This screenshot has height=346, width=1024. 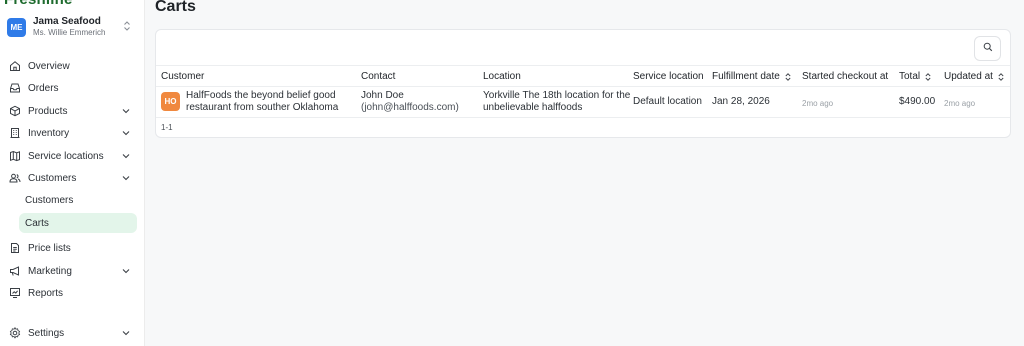 What do you see at coordinates (175, 7) in the screenshot?
I see `page-title: Carts` at bounding box center [175, 7].